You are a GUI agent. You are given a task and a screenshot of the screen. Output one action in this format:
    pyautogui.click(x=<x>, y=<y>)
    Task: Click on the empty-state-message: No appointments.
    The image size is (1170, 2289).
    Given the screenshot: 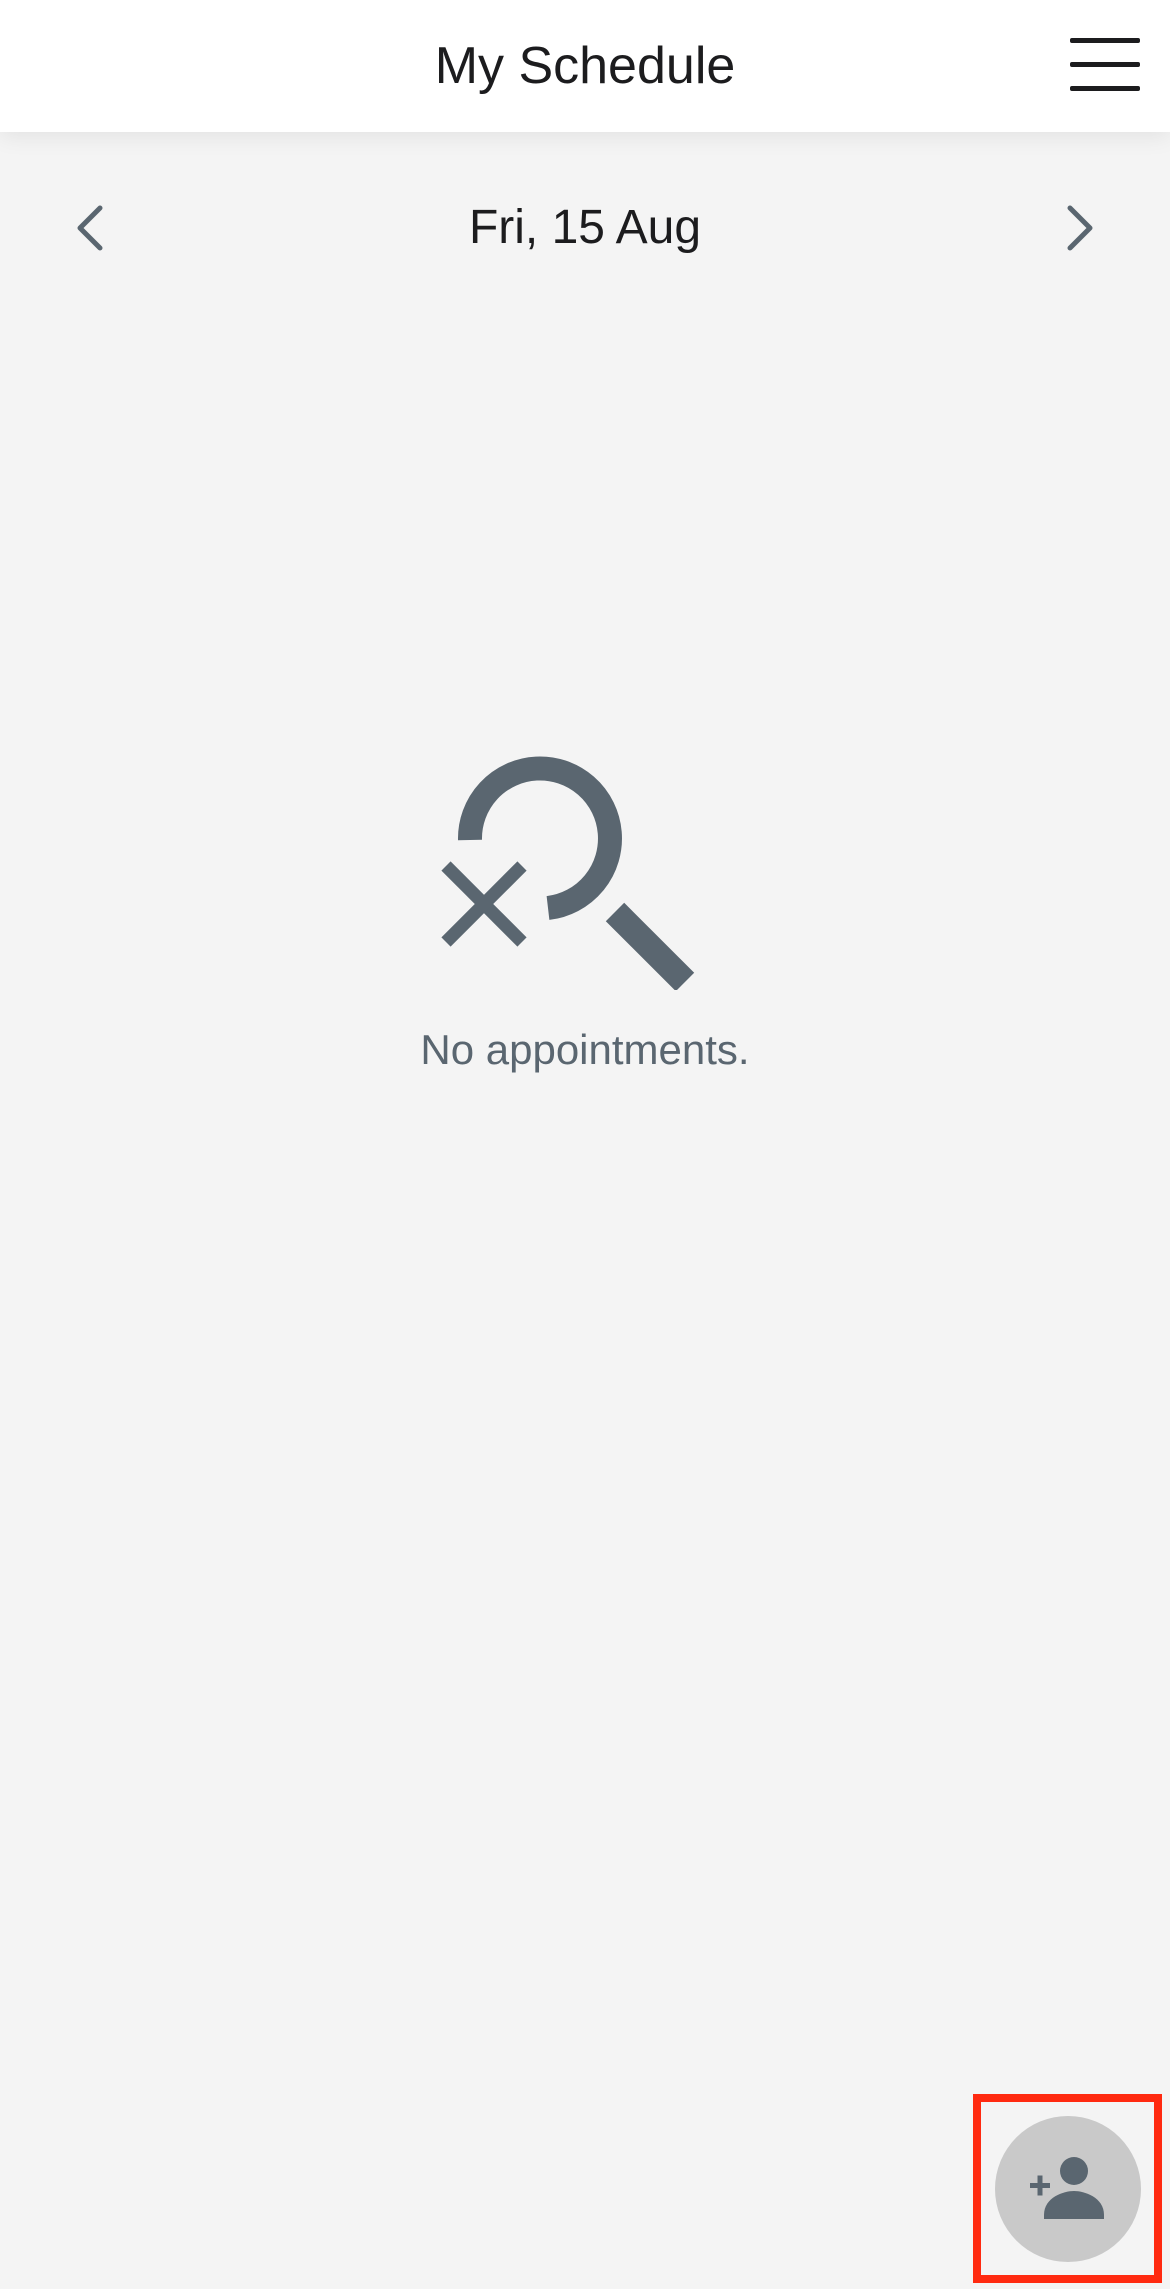 What is the action you would take?
    pyautogui.click(x=585, y=1049)
    